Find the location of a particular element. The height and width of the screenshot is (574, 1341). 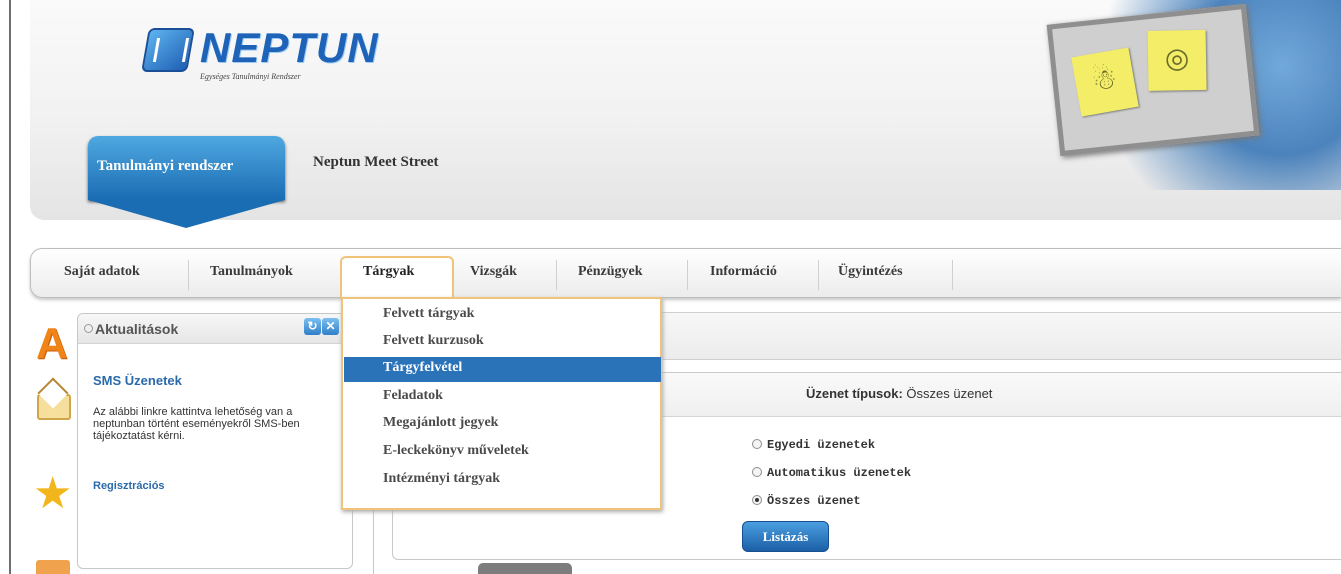

news-panel-title: Aktualitások is located at coordinates (137, 329).